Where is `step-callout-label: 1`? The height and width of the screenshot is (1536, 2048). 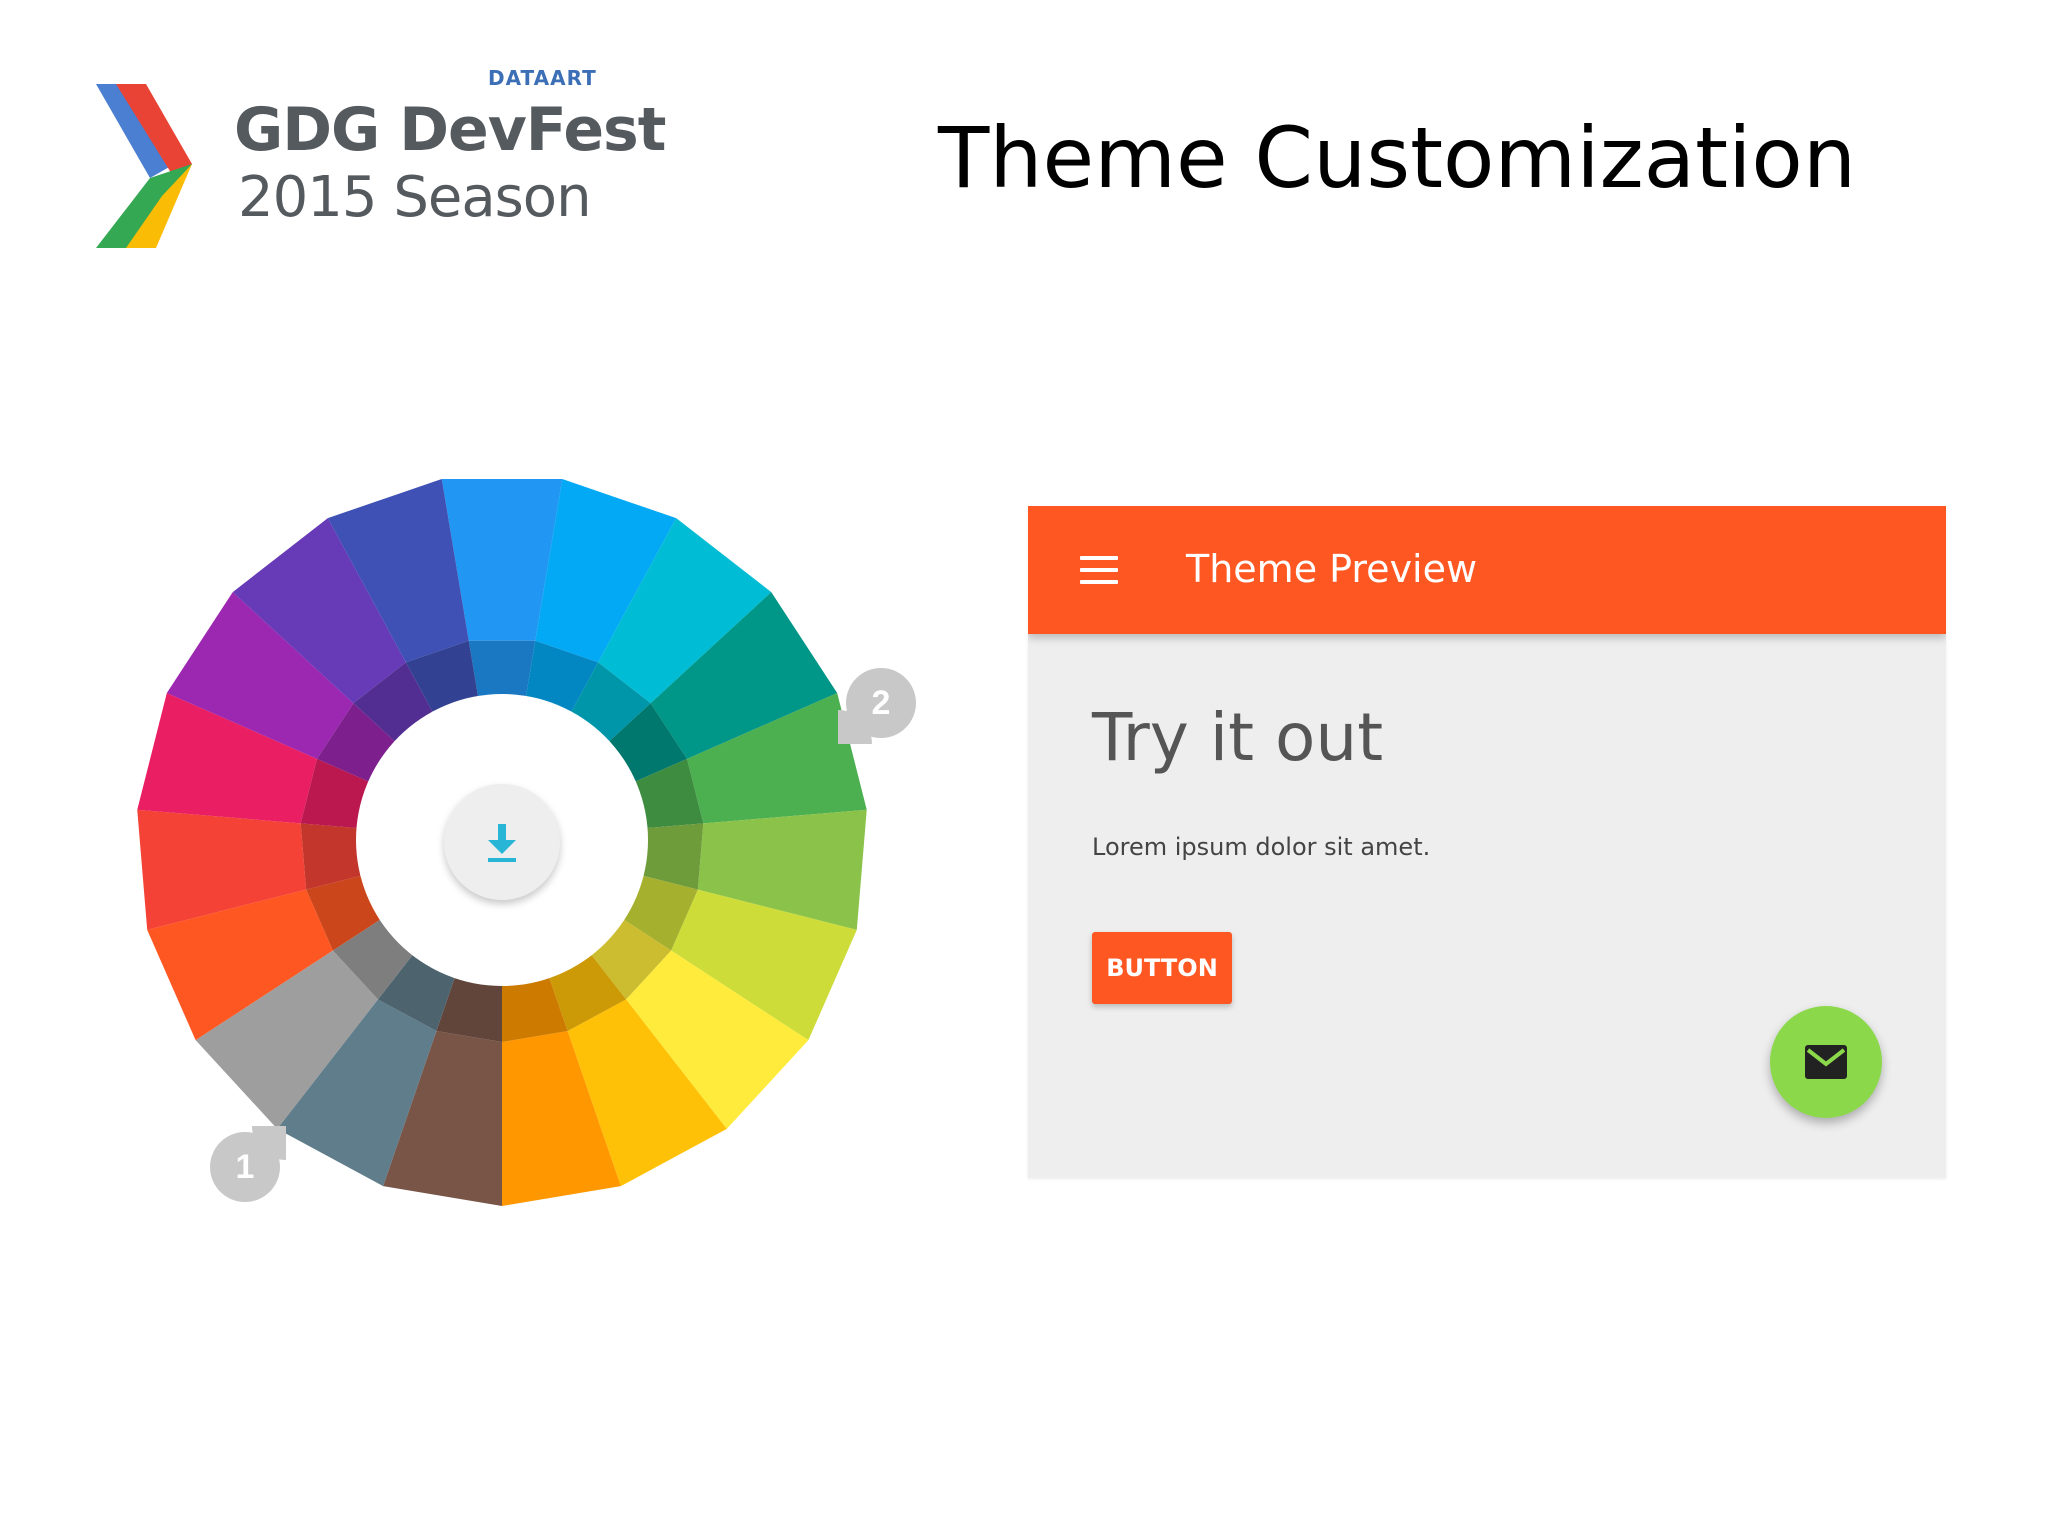 step-callout-label: 1 is located at coordinates (245, 1167).